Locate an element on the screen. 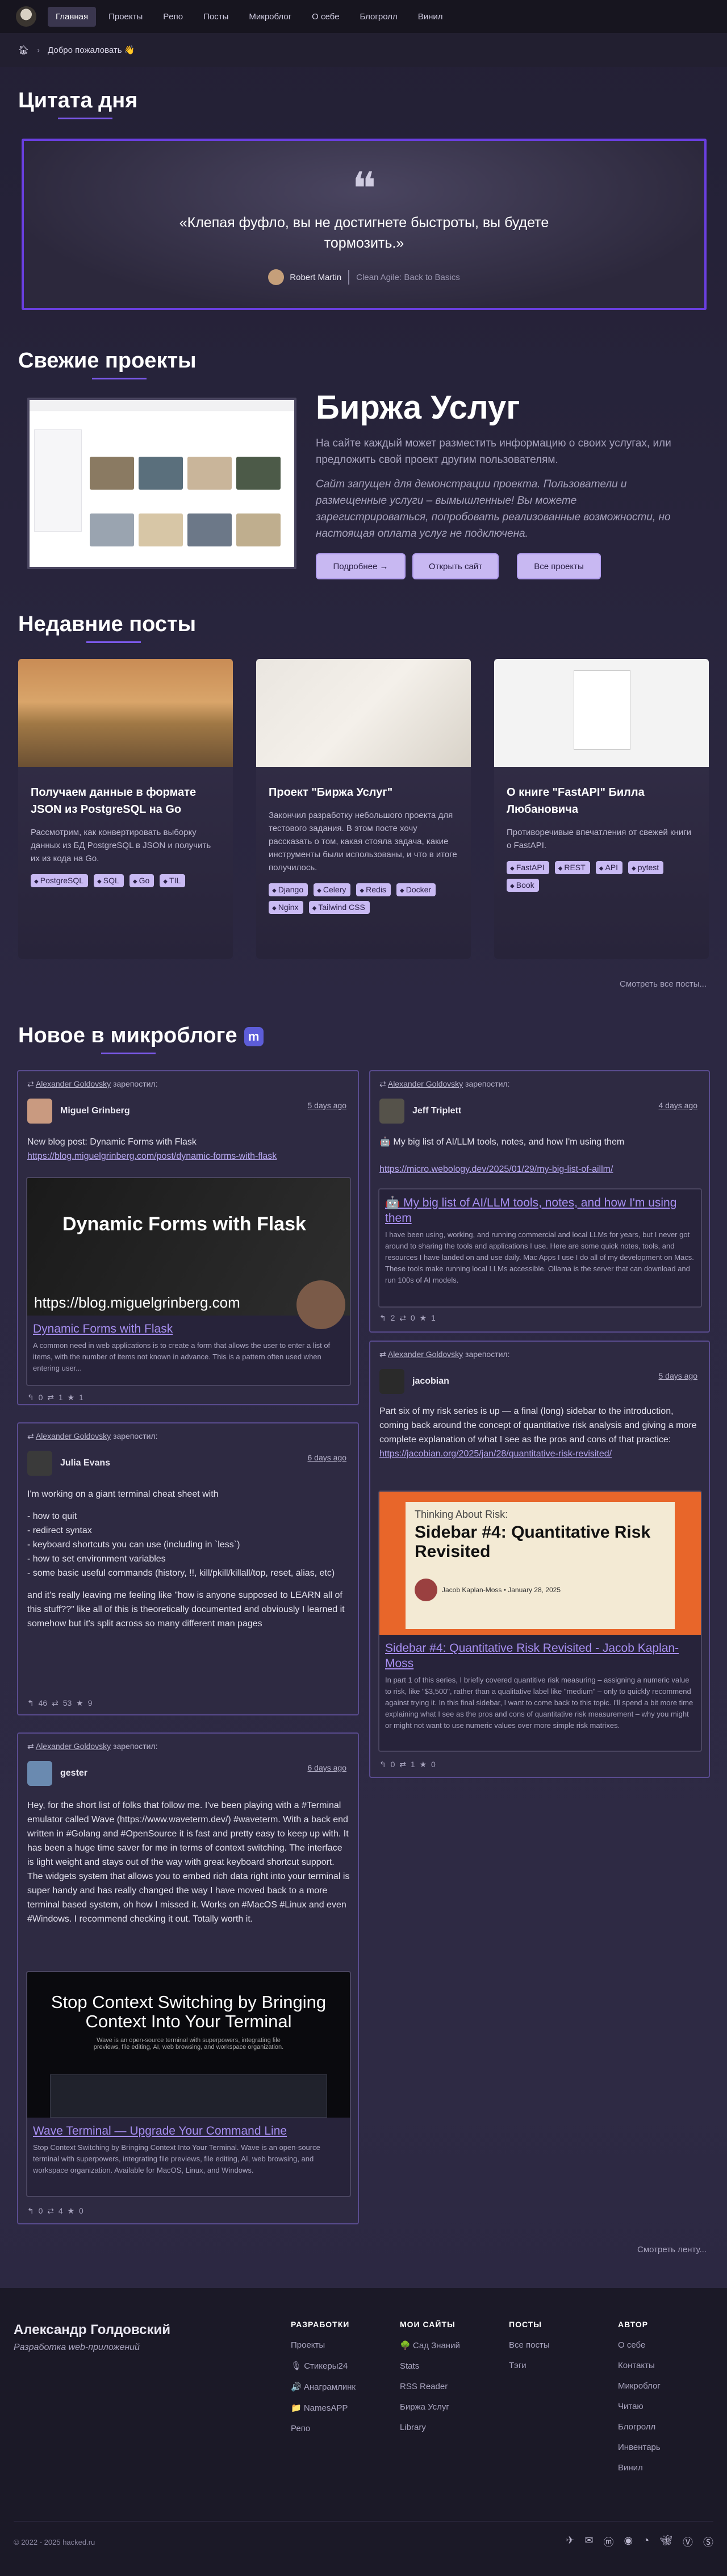 The width and height of the screenshot is (727, 2576). site-logo is located at coordinates (26, 16).